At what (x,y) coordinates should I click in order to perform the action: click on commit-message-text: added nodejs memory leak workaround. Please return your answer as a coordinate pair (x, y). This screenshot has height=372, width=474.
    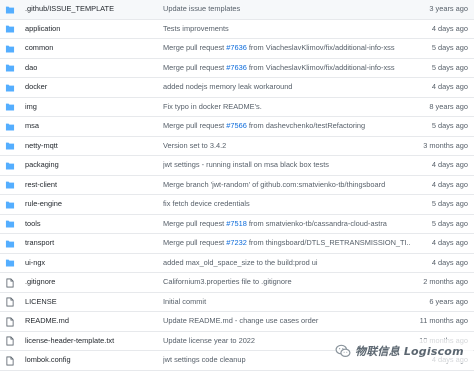
    Looking at the image, I should click on (228, 86).